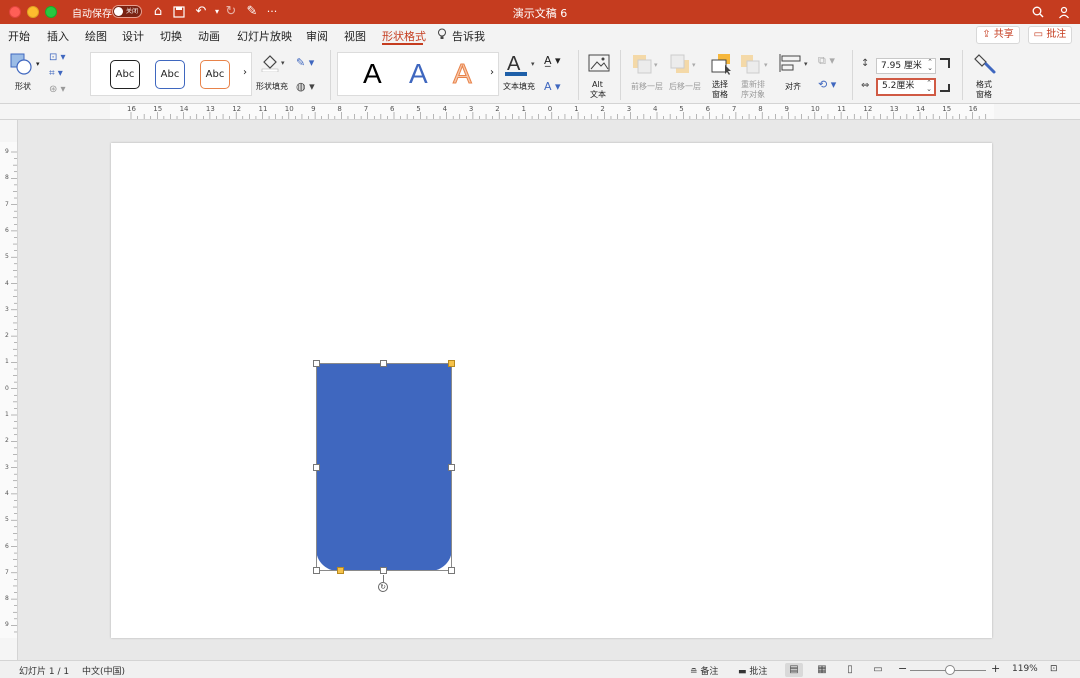 This screenshot has width=1080, height=678. What do you see at coordinates (995, 668) in the screenshot?
I see `zoom-in-icon: +` at bounding box center [995, 668].